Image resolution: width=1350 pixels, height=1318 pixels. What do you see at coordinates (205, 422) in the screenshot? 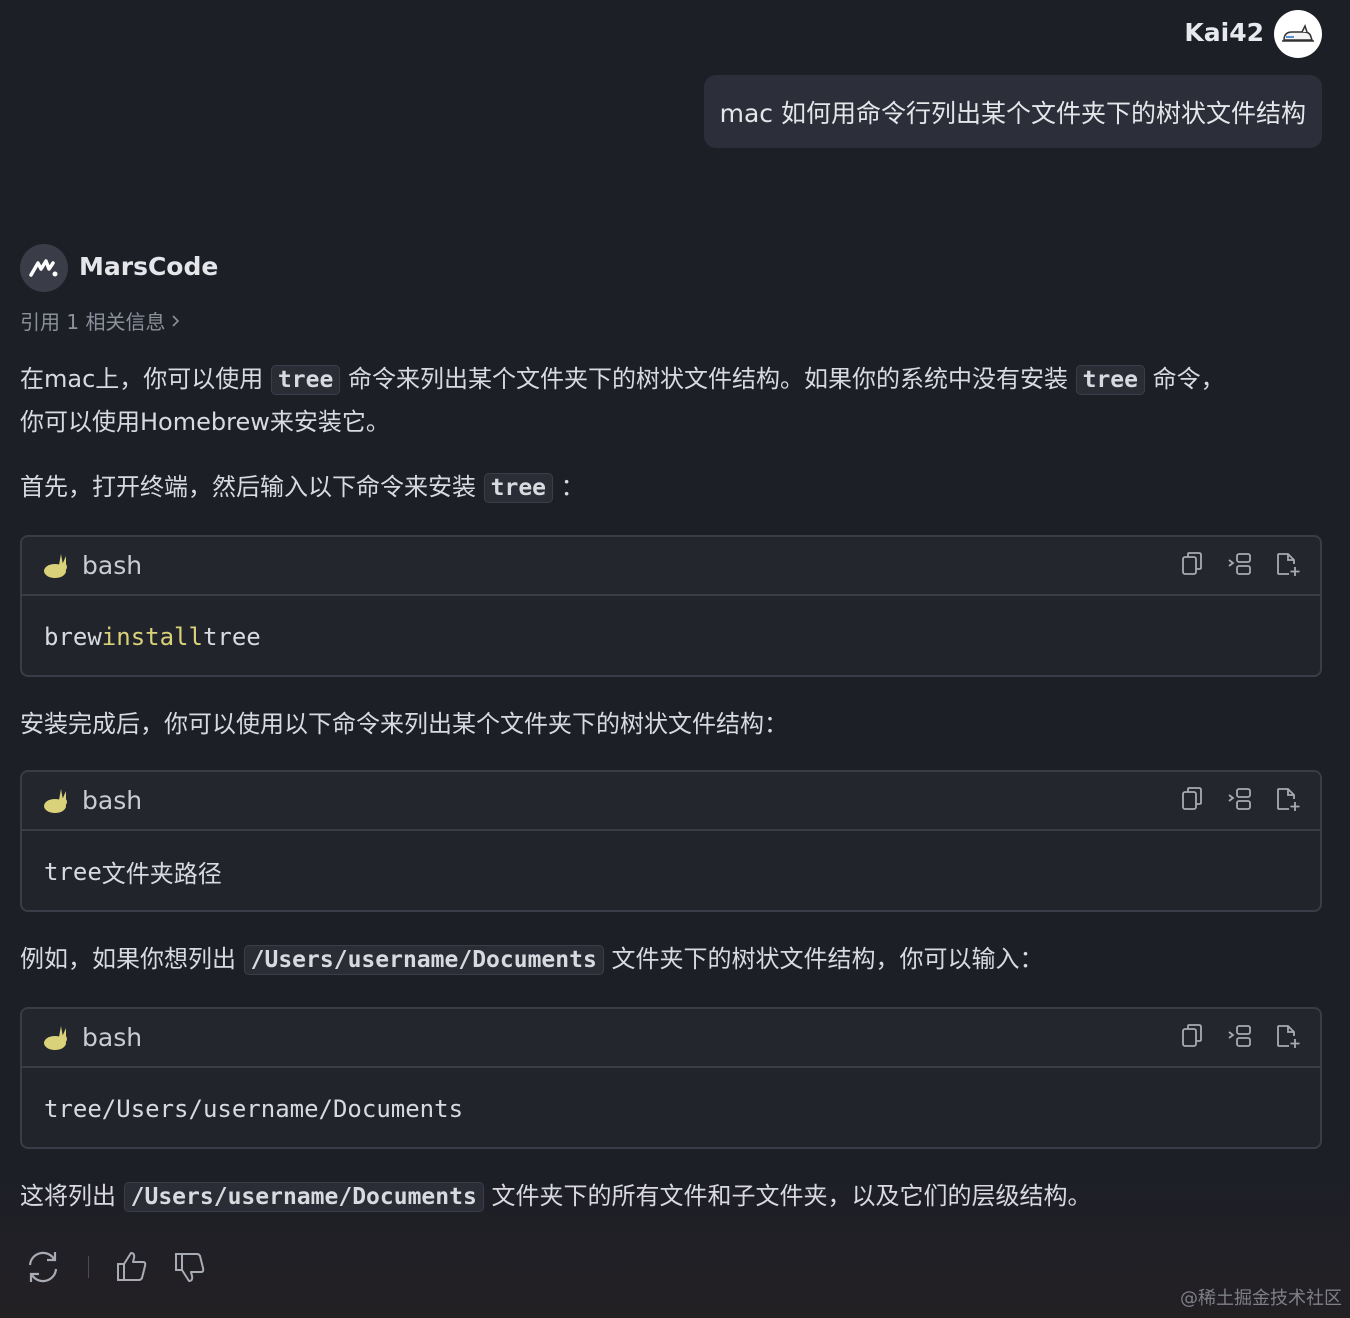
I see `text: 你可以使用Homebrew来安装它。` at bounding box center [205, 422].